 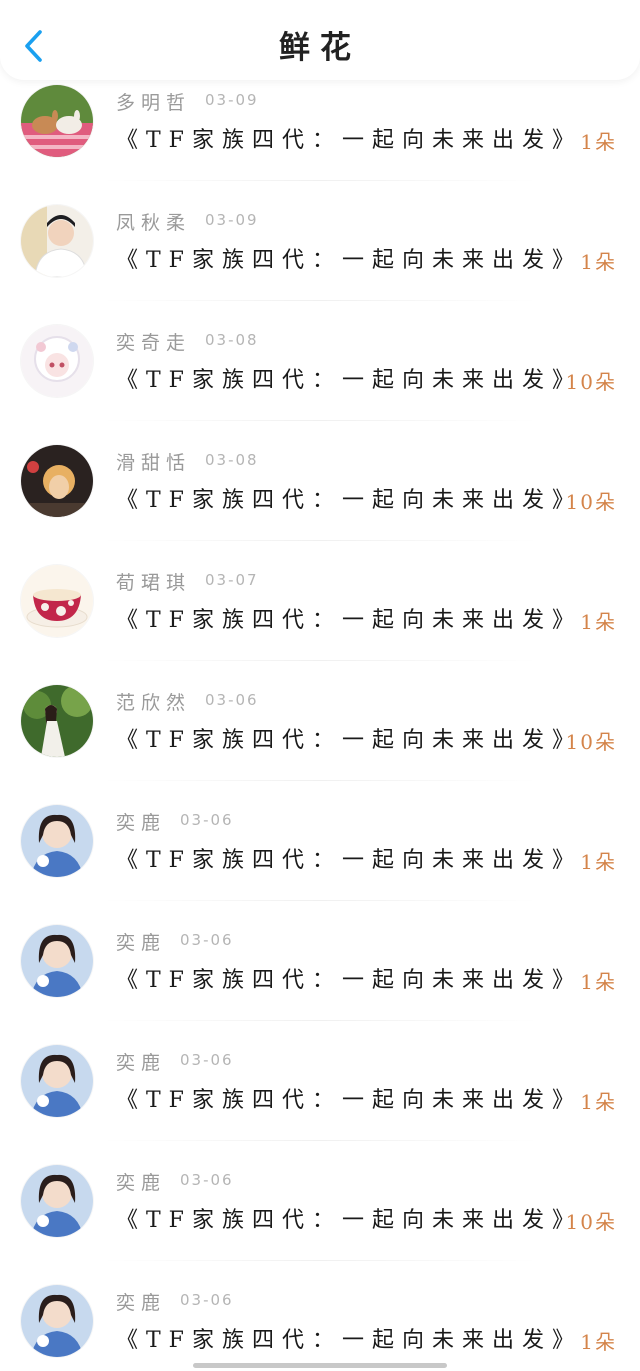 What do you see at coordinates (154, 223) in the screenshot?
I see `sender-name: 凤秋柔` at bounding box center [154, 223].